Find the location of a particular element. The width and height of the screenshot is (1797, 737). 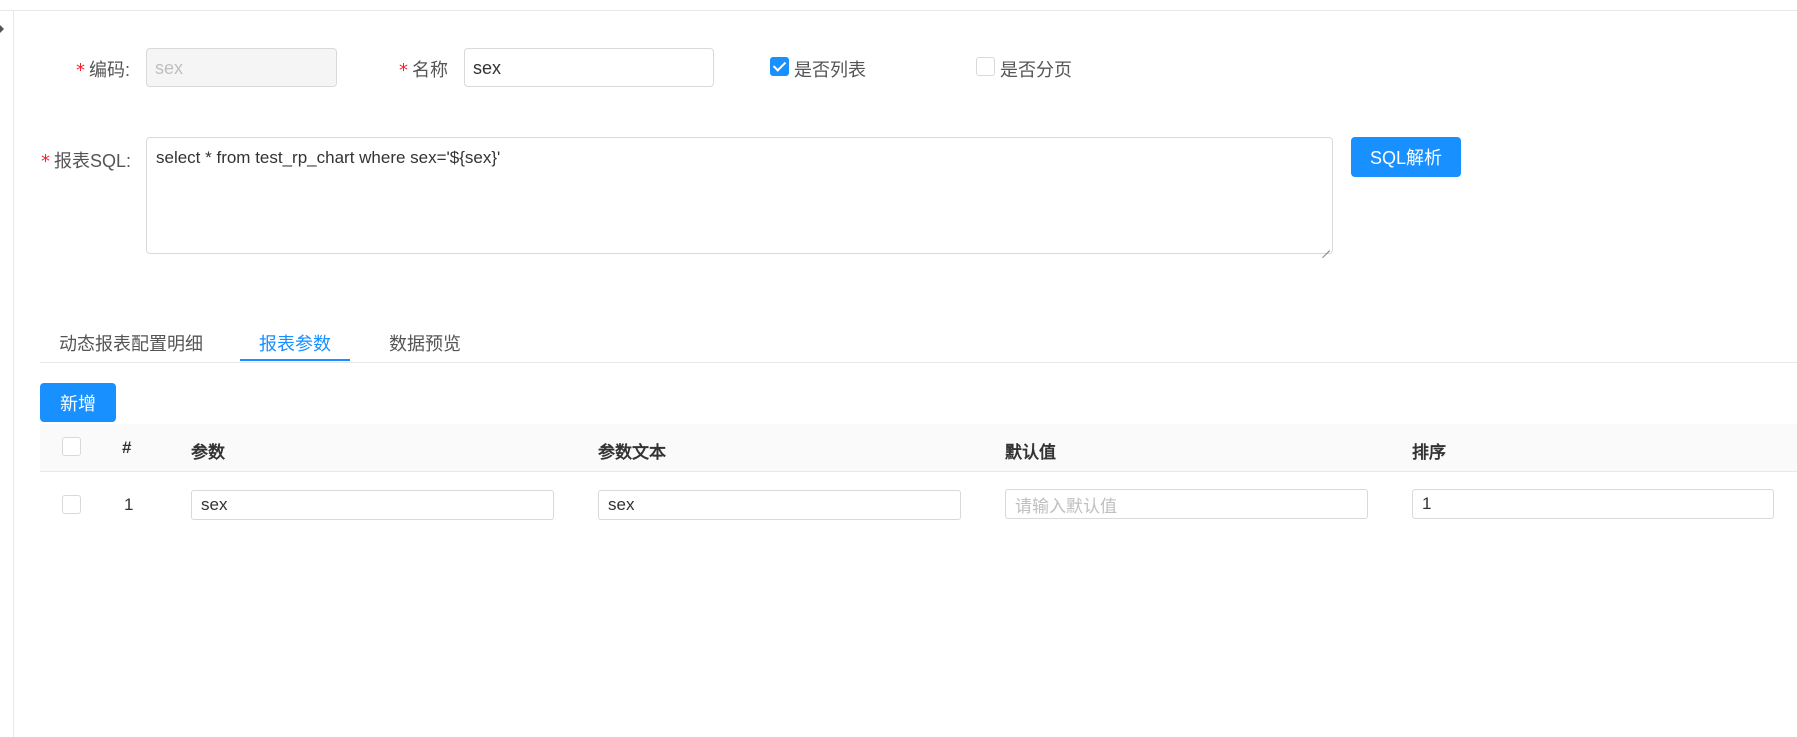

is-list-label: 是否列表 is located at coordinates (830, 69).